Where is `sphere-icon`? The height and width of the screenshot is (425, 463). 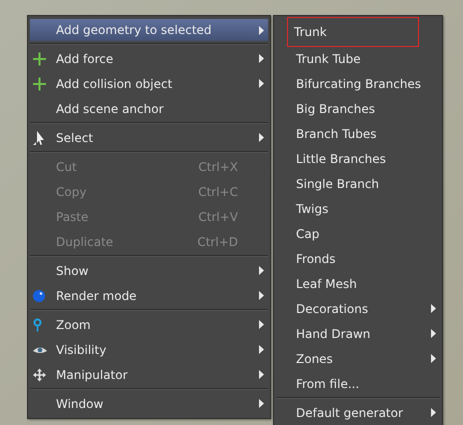
sphere-icon is located at coordinates (39, 296).